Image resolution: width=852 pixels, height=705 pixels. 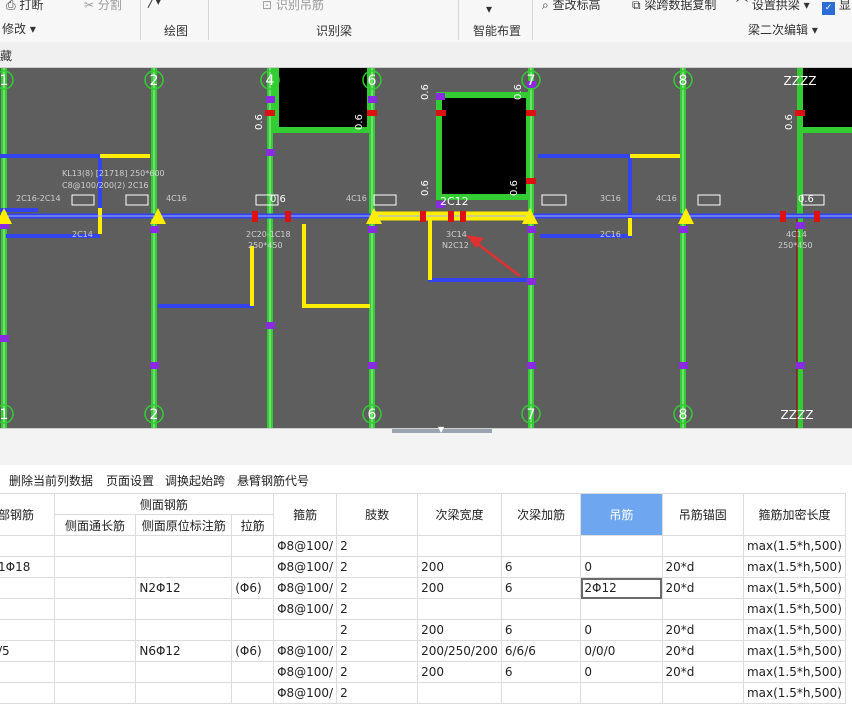 What do you see at coordinates (305, 514) in the screenshot?
I see `col-header: 箍筋` at bounding box center [305, 514].